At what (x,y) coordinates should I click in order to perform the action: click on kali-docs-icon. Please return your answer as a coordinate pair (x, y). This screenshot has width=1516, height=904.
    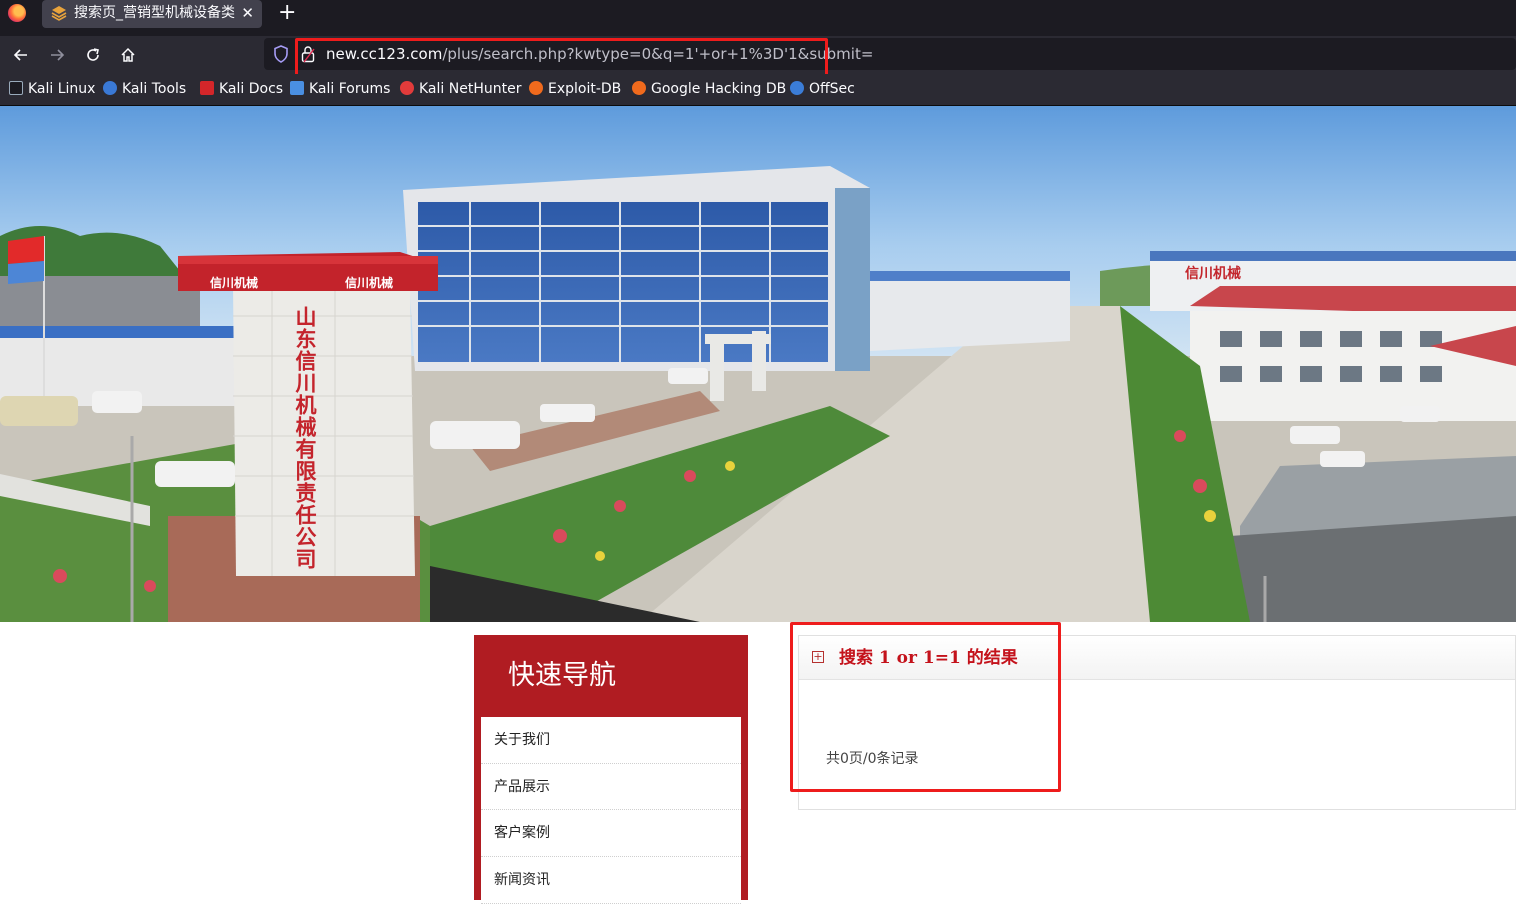
    Looking at the image, I should click on (207, 88).